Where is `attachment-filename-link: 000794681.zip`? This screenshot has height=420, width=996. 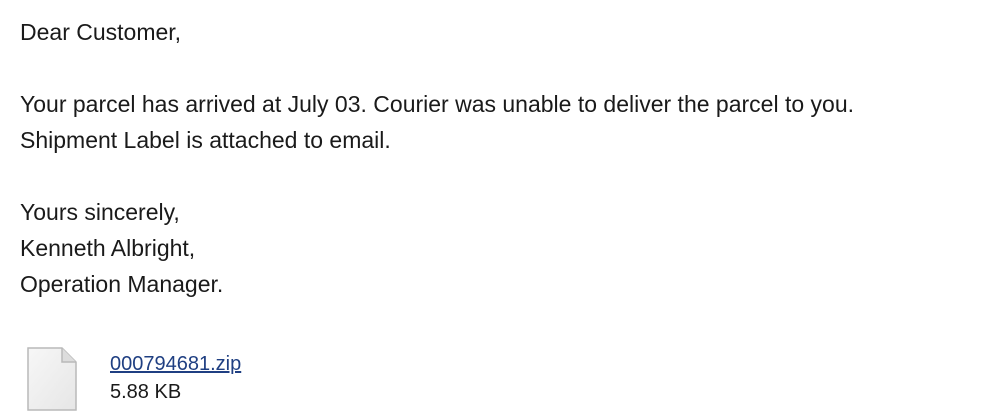
attachment-filename-link: 000794681.zip is located at coordinates (175, 364).